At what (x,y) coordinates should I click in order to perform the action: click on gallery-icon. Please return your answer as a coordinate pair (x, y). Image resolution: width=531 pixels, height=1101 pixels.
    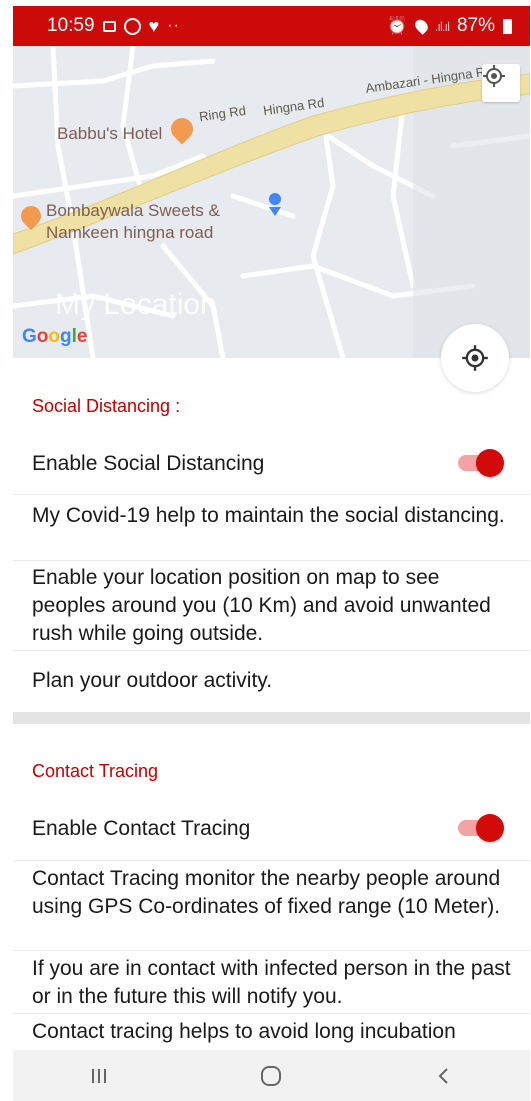
    Looking at the image, I should click on (109, 26).